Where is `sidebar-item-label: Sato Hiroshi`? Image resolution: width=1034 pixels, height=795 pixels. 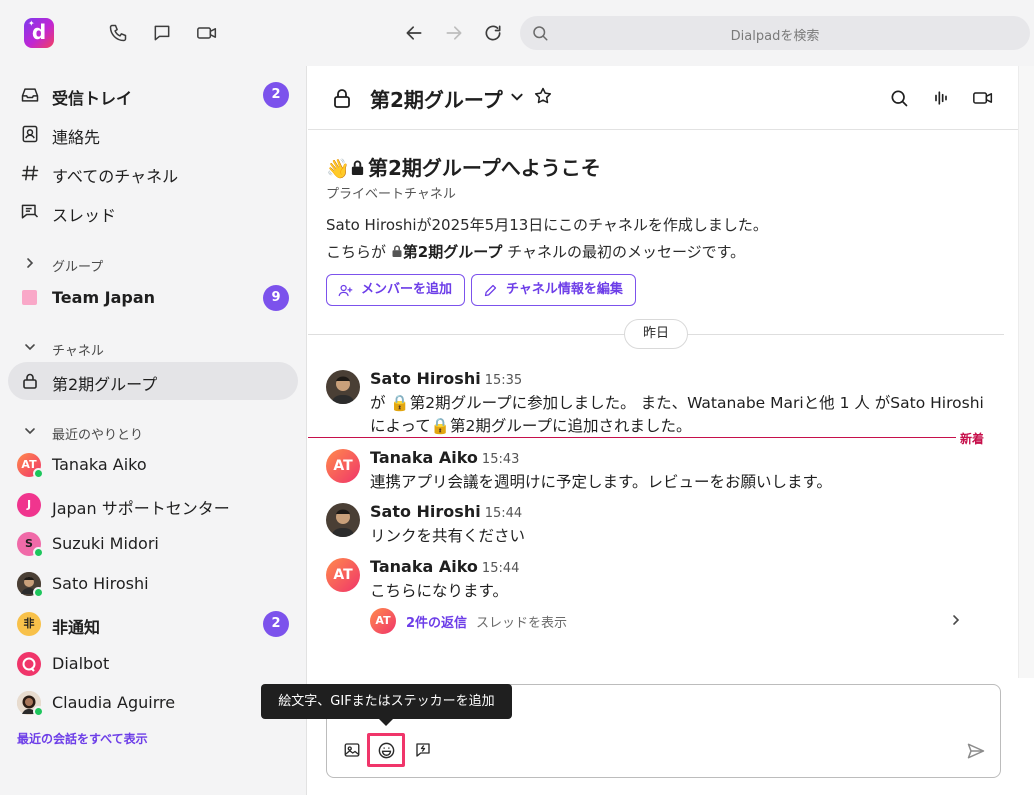 sidebar-item-label: Sato Hiroshi is located at coordinates (100, 583).